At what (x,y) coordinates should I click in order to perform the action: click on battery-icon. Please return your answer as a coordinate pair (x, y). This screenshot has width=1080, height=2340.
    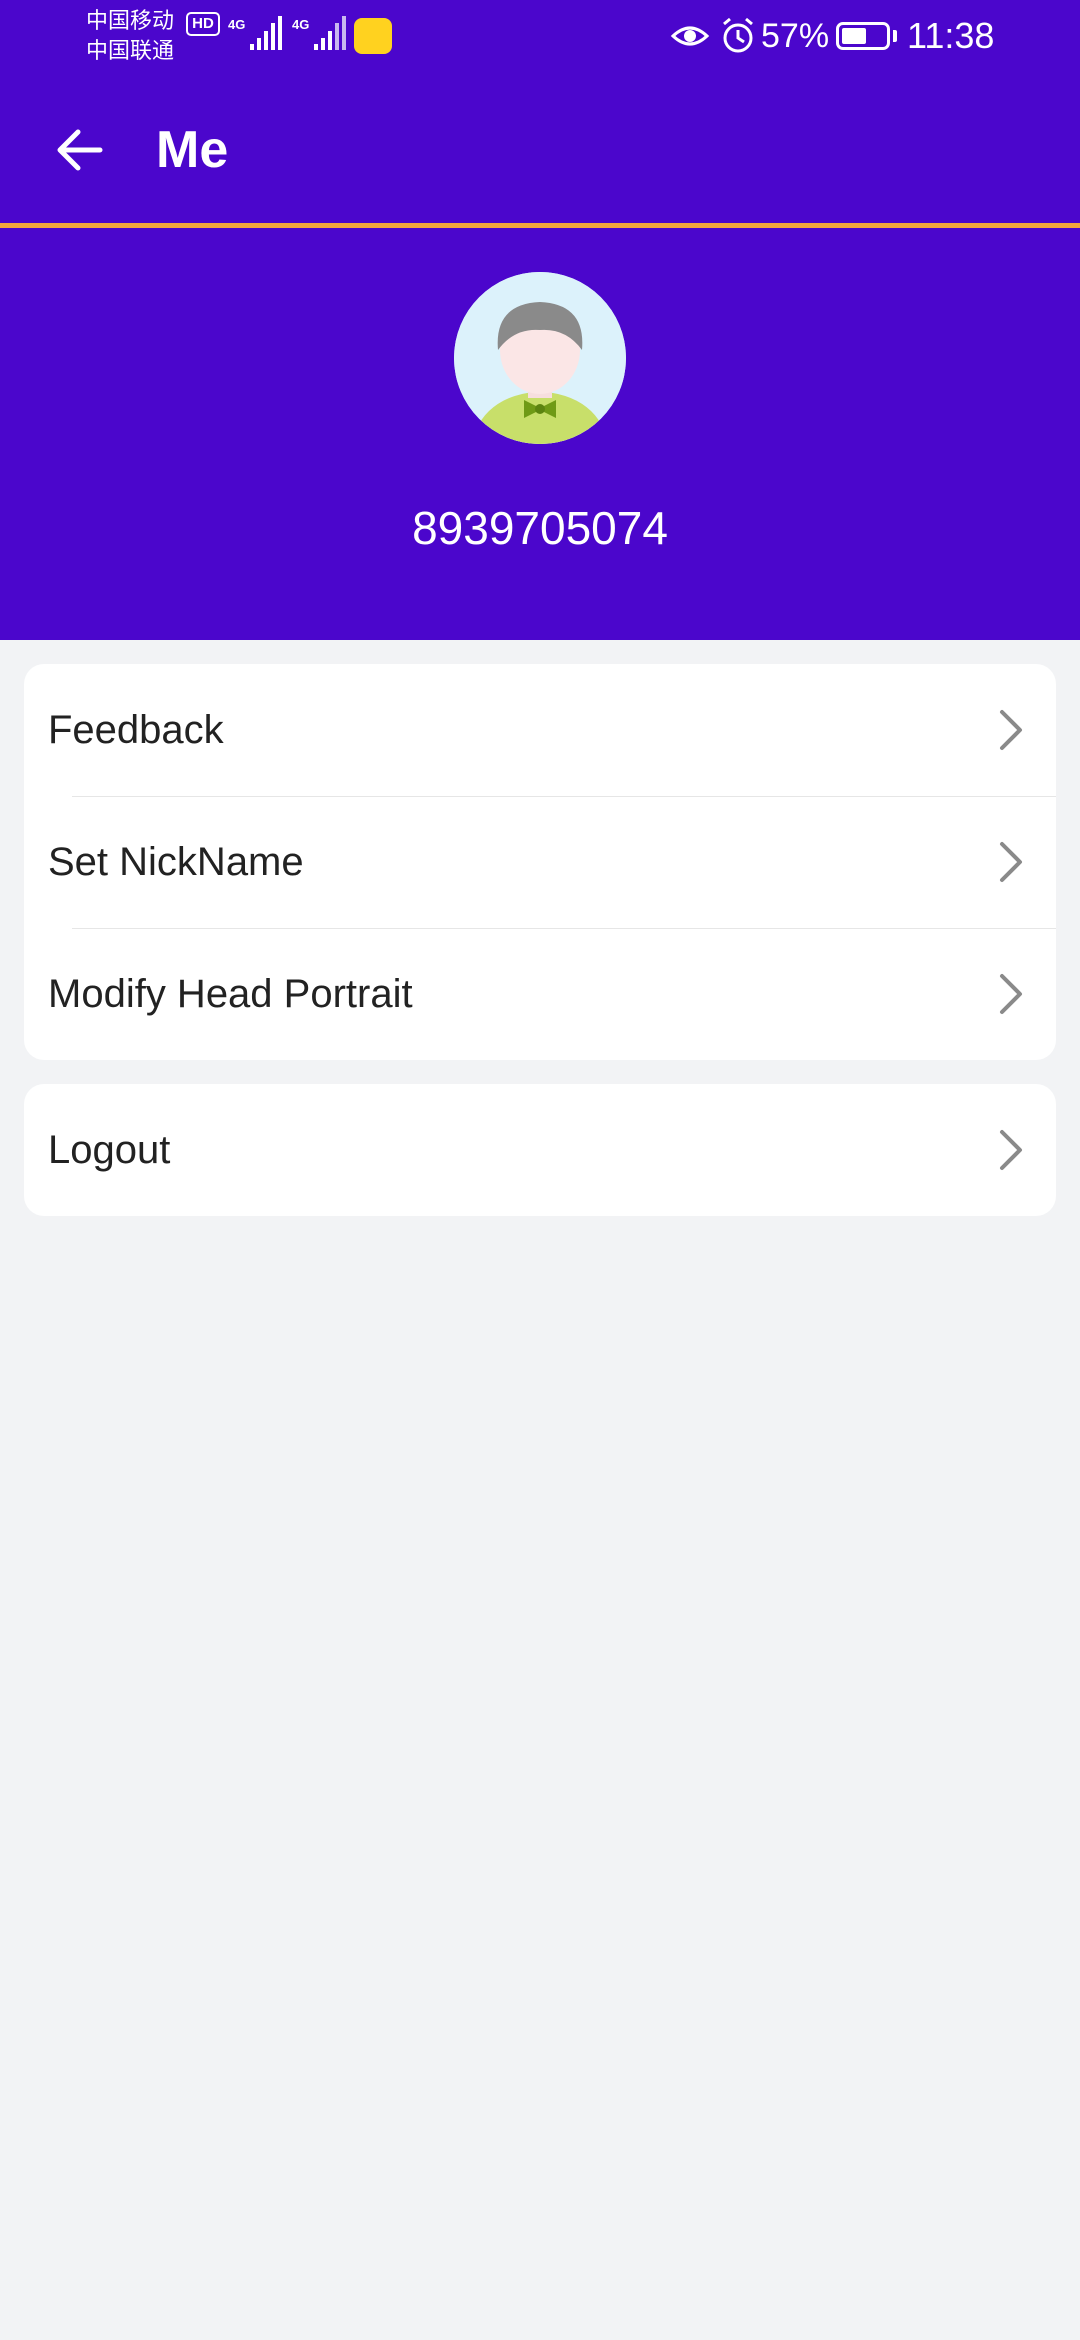
    Looking at the image, I should click on (863, 36).